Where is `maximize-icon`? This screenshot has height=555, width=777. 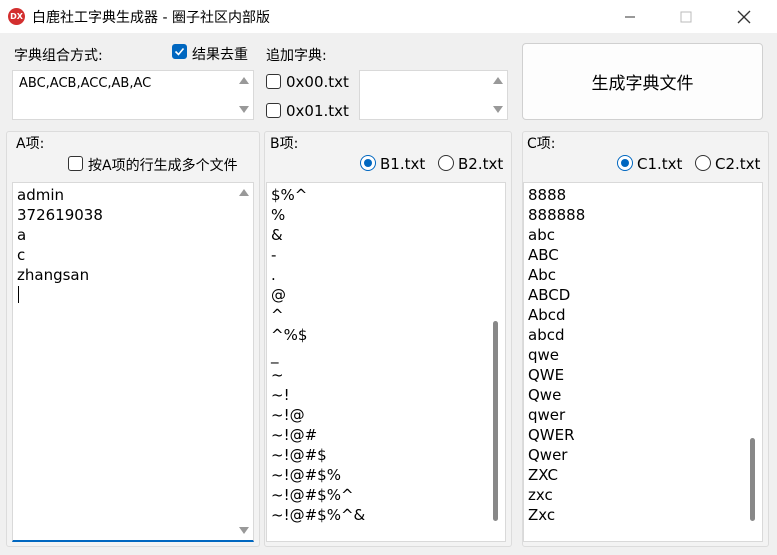 maximize-icon is located at coordinates (685, 16).